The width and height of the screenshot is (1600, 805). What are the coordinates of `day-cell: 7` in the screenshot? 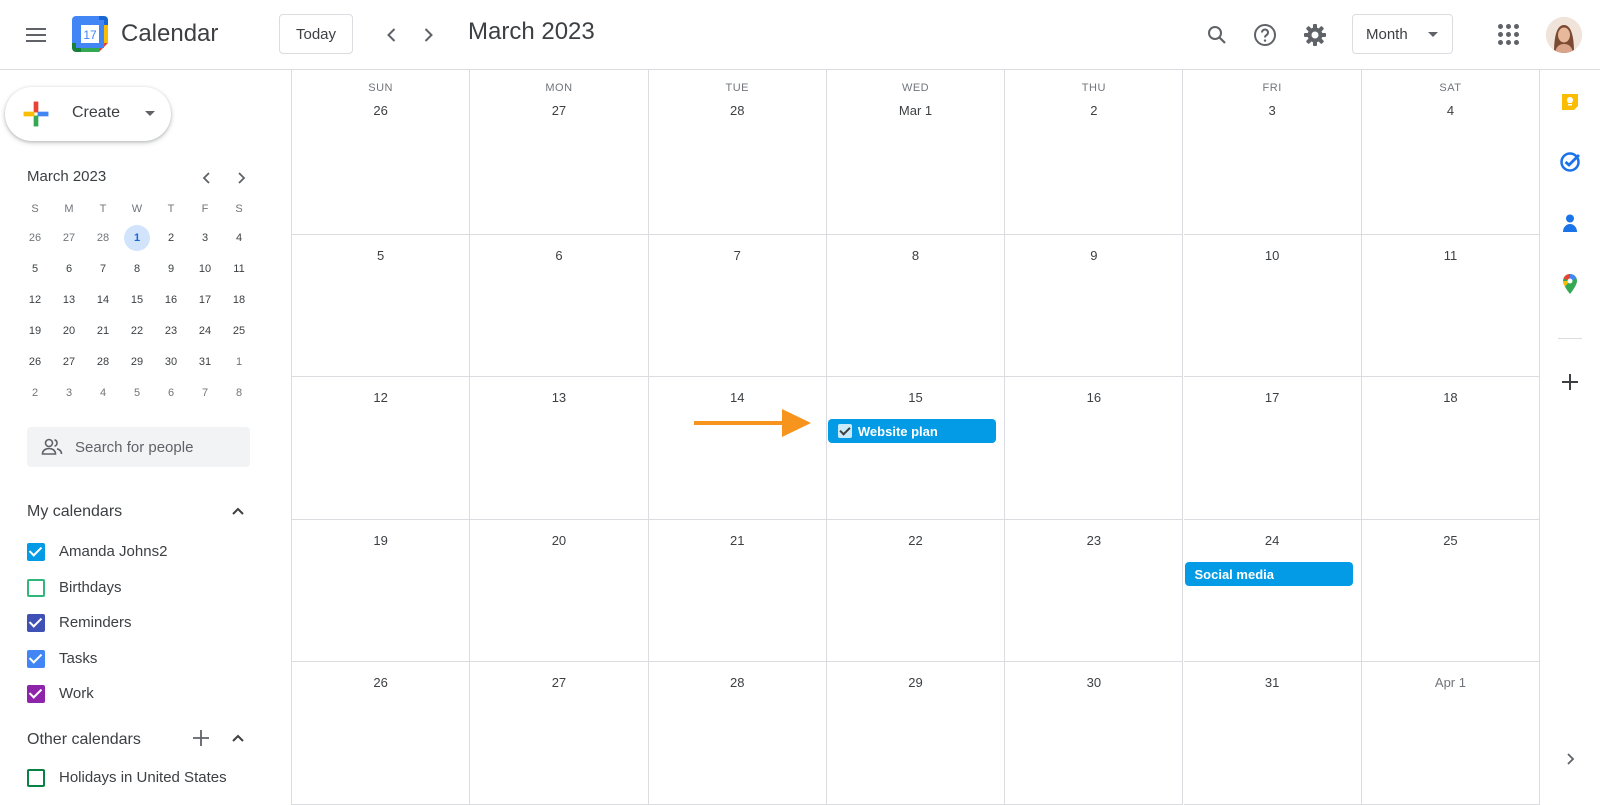 It's located at (737, 306).